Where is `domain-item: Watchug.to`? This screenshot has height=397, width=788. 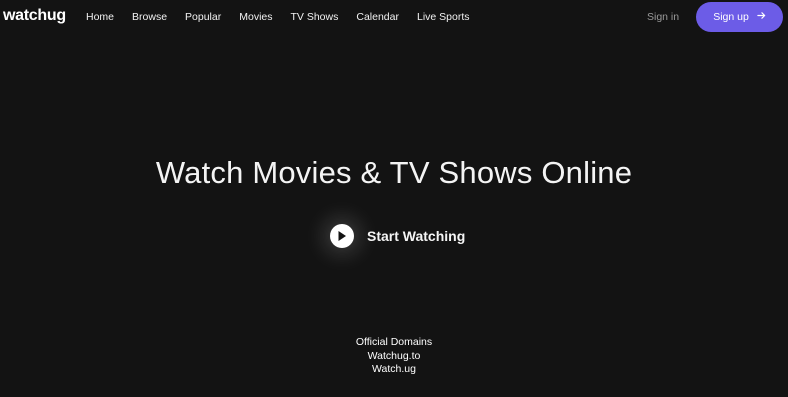 domain-item: Watchug.to is located at coordinates (394, 355).